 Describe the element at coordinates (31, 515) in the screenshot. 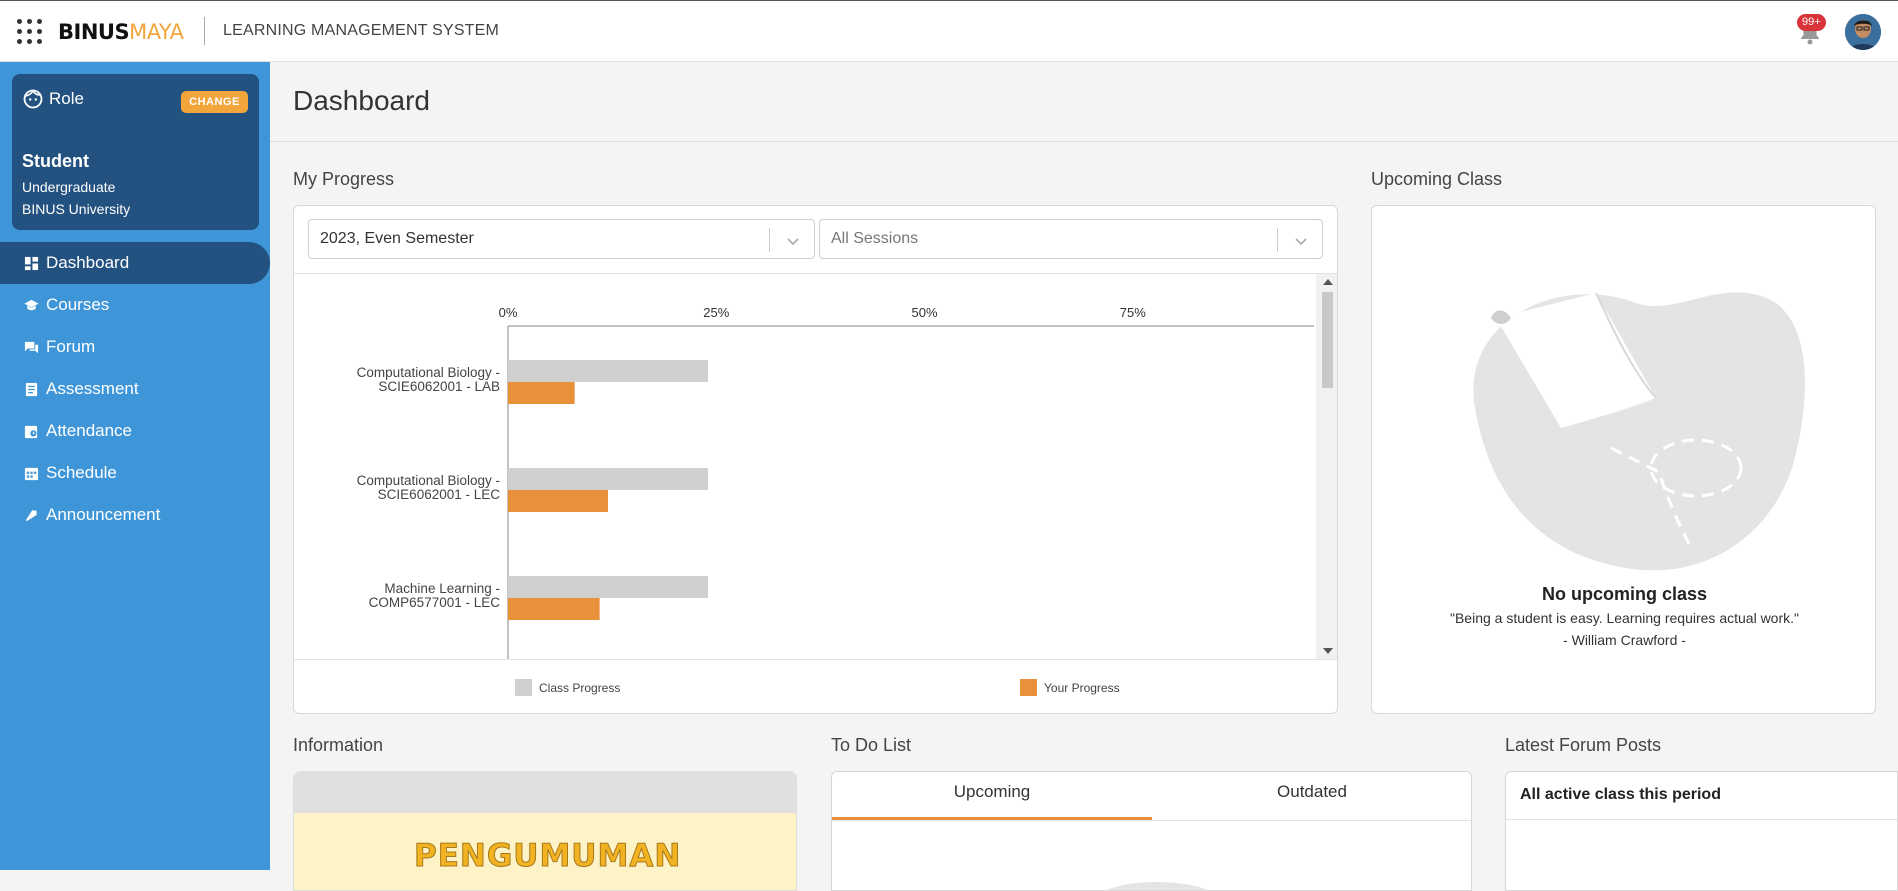

I see `megaphone-icon` at that location.